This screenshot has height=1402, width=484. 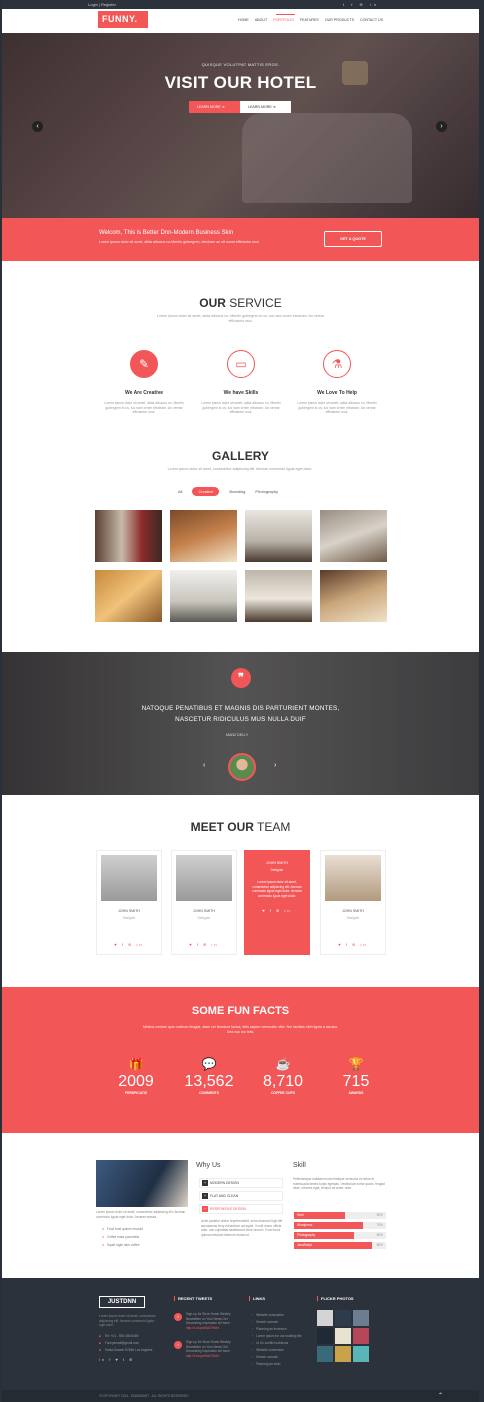 I want to click on skill-bar: Wordpress 75%, so click(x=340, y=1225).